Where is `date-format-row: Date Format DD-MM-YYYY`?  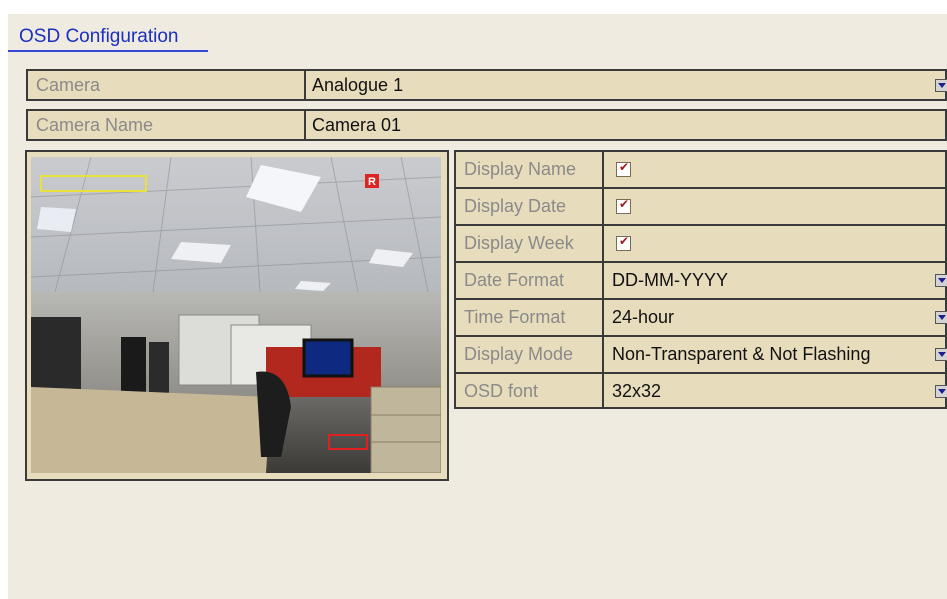
date-format-row: Date Format DD-MM-YYYY is located at coordinates (700, 279).